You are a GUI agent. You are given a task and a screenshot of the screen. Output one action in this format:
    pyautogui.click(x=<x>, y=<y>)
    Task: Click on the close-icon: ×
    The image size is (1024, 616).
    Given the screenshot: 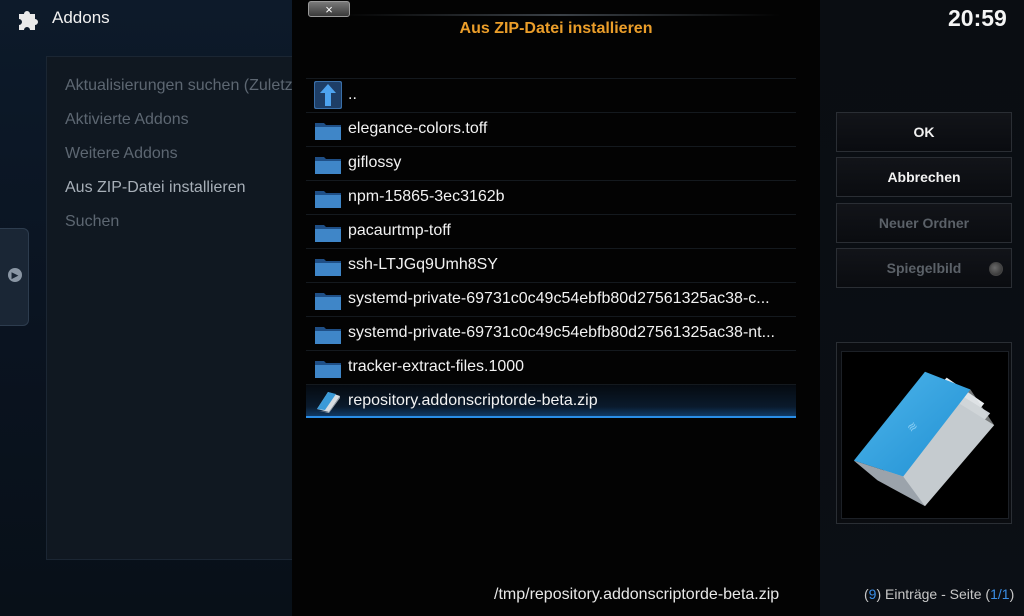 What is the action you would take?
    pyautogui.click(x=329, y=9)
    